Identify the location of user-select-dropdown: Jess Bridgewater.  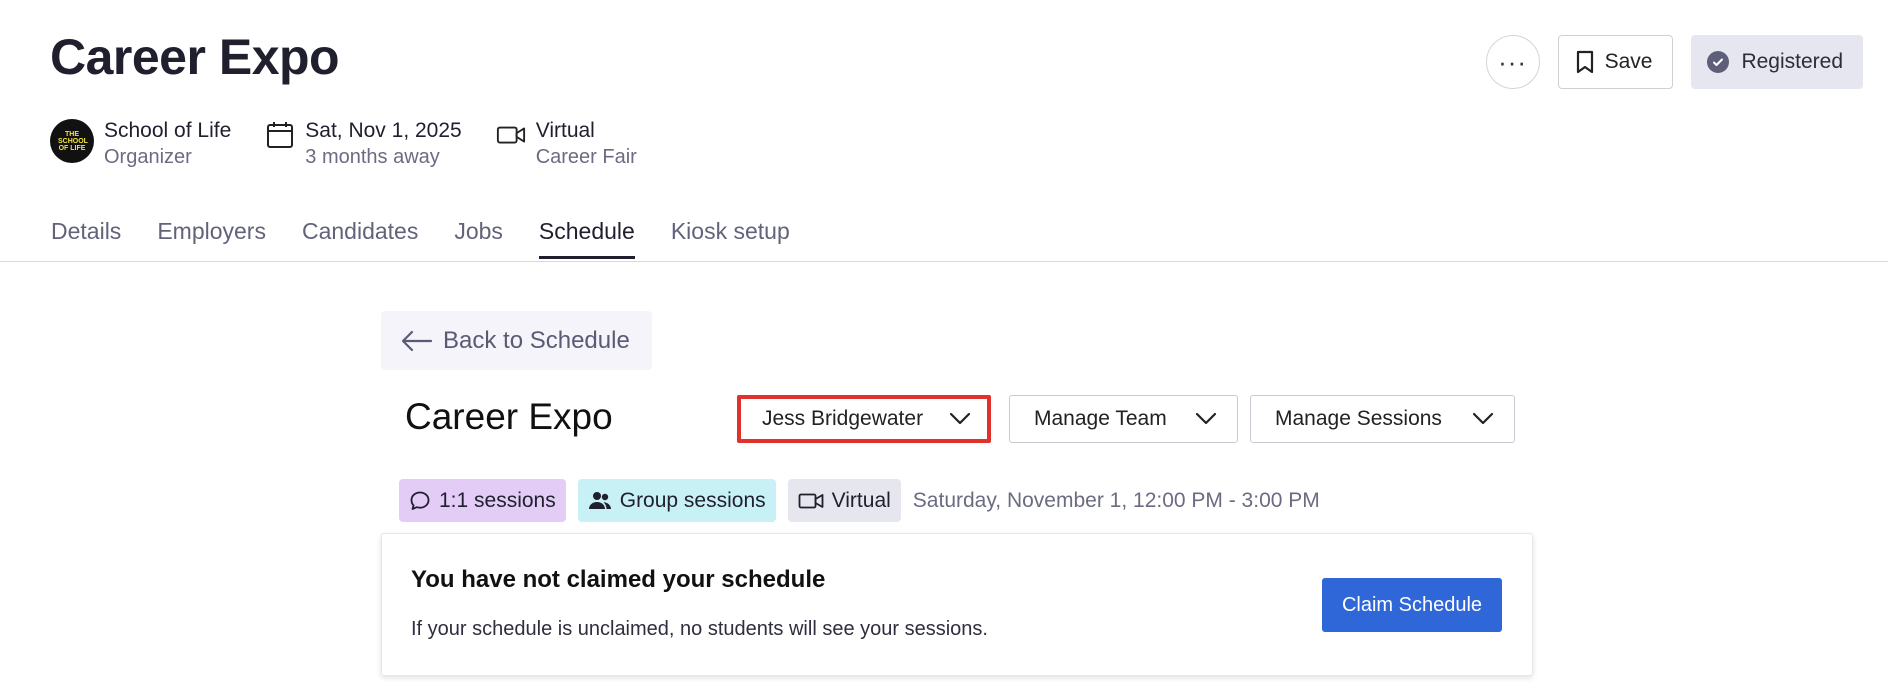
(864, 419).